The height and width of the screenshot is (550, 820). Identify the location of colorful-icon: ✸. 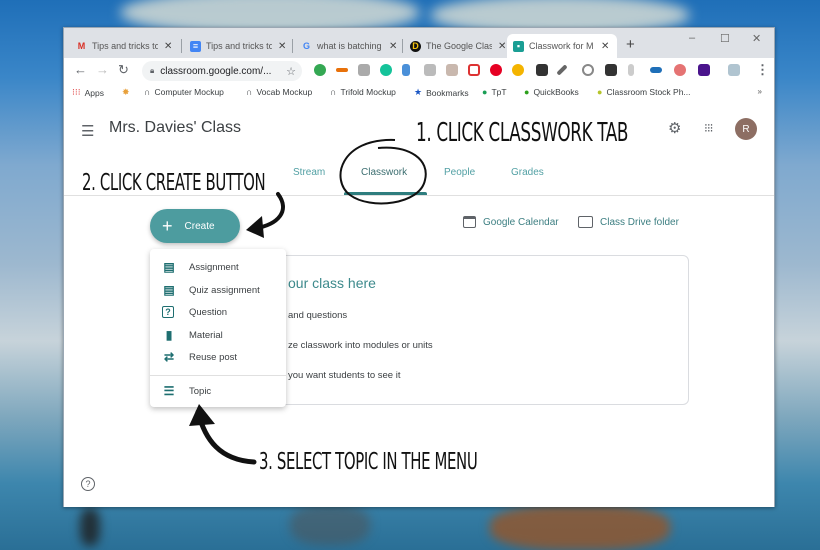
(126, 92).